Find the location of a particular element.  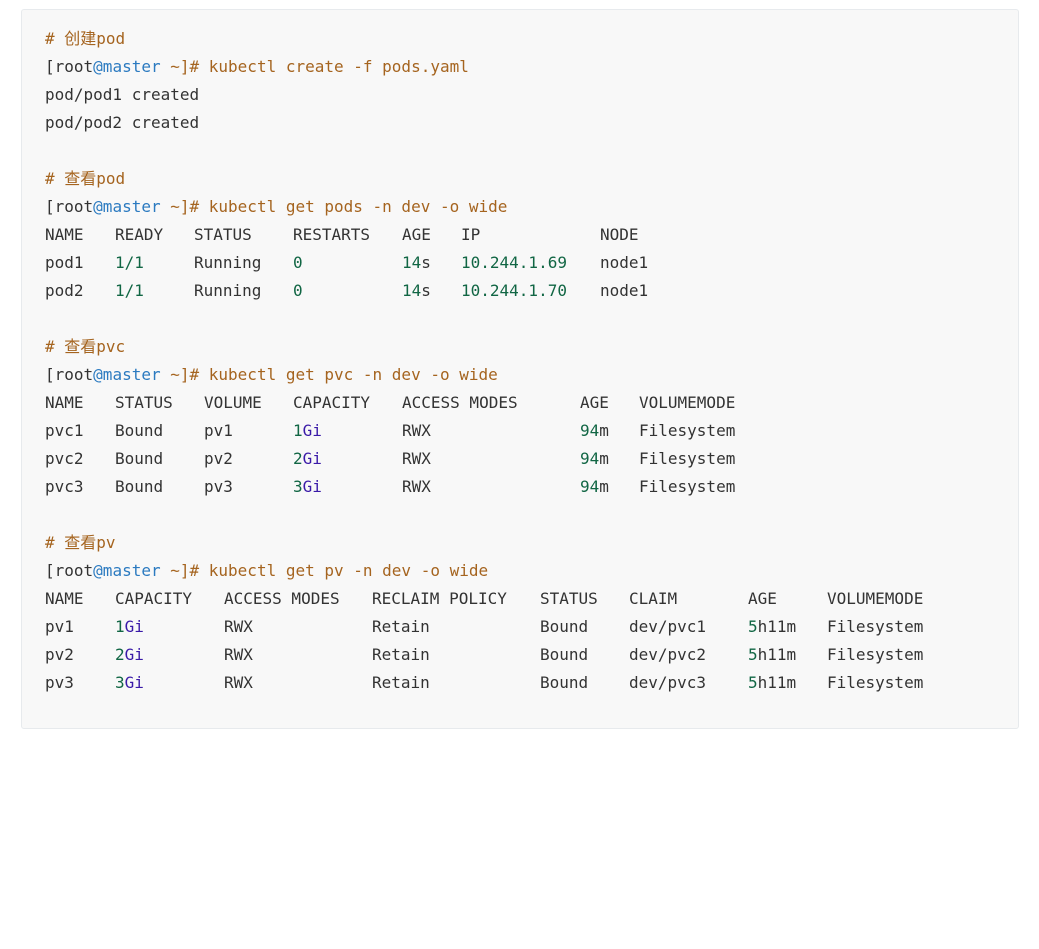

cell-capacity: 2Gi is located at coordinates (307, 459).